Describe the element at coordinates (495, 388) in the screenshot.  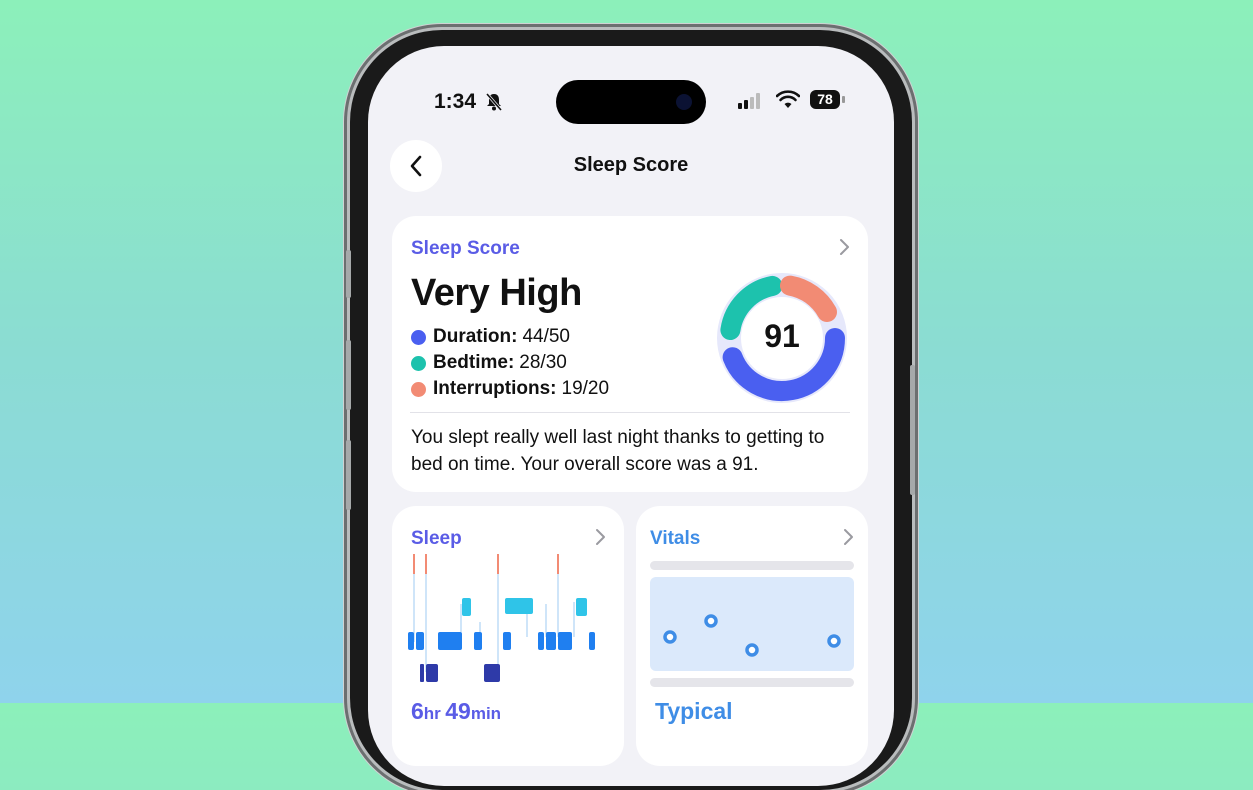
I see `metric-name: Interruptions:` at that location.